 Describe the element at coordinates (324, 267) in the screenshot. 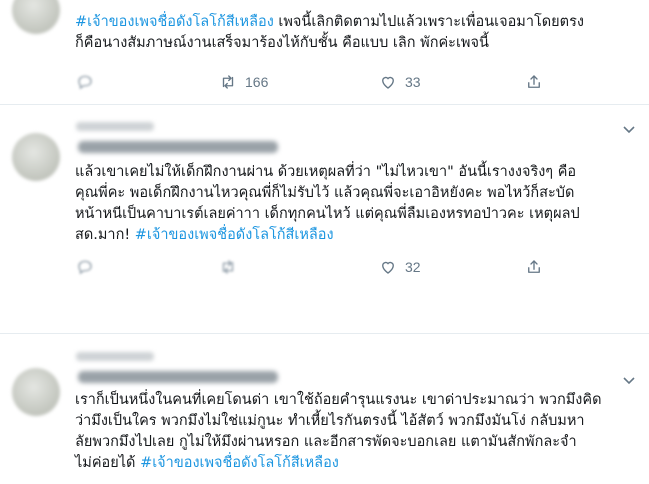

I see `tweet-actions: 32` at that location.